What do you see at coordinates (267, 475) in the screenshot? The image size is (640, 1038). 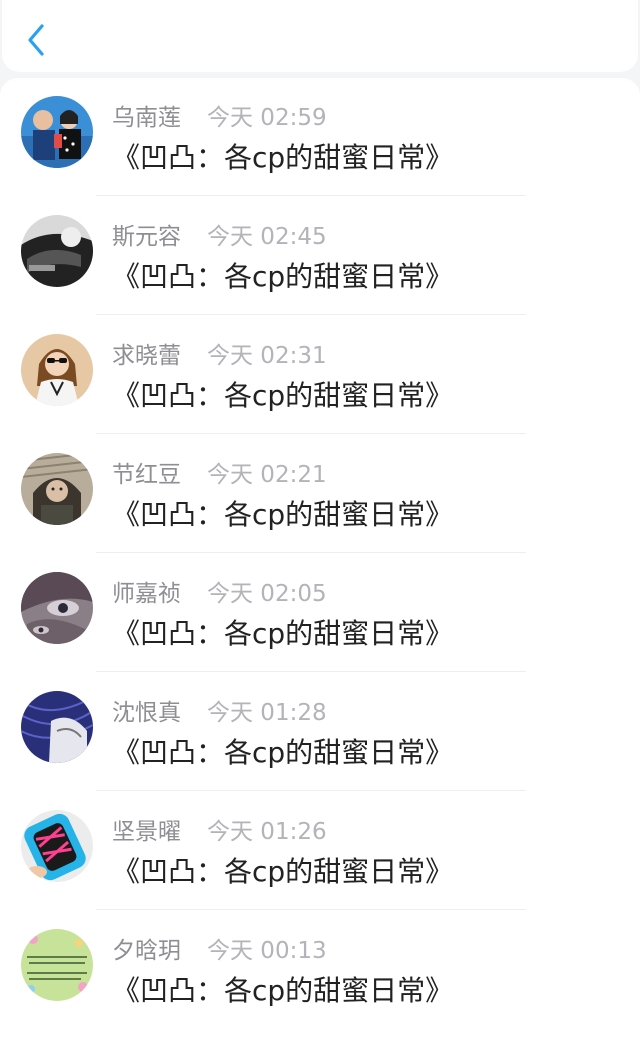 I see `message-time: 今天 02:21` at bounding box center [267, 475].